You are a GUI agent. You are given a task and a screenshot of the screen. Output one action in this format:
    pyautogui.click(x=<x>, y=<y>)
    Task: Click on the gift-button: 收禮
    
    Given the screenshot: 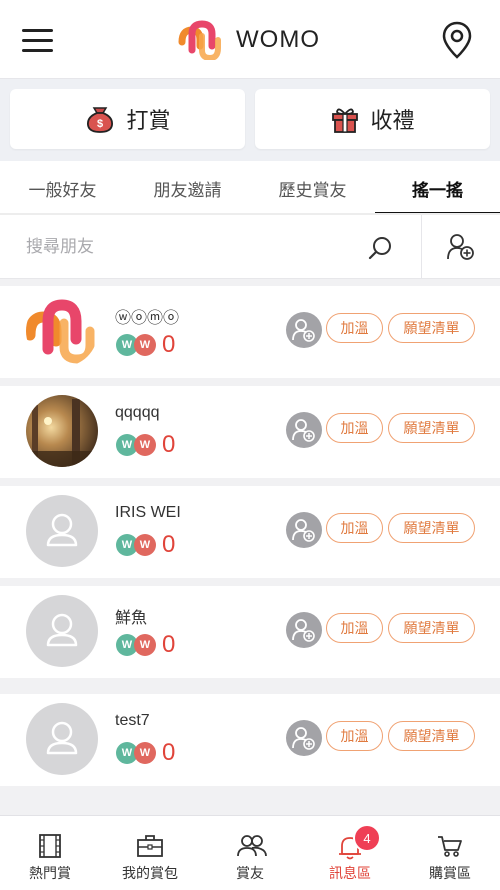 What is the action you would take?
    pyautogui.click(x=372, y=119)
    